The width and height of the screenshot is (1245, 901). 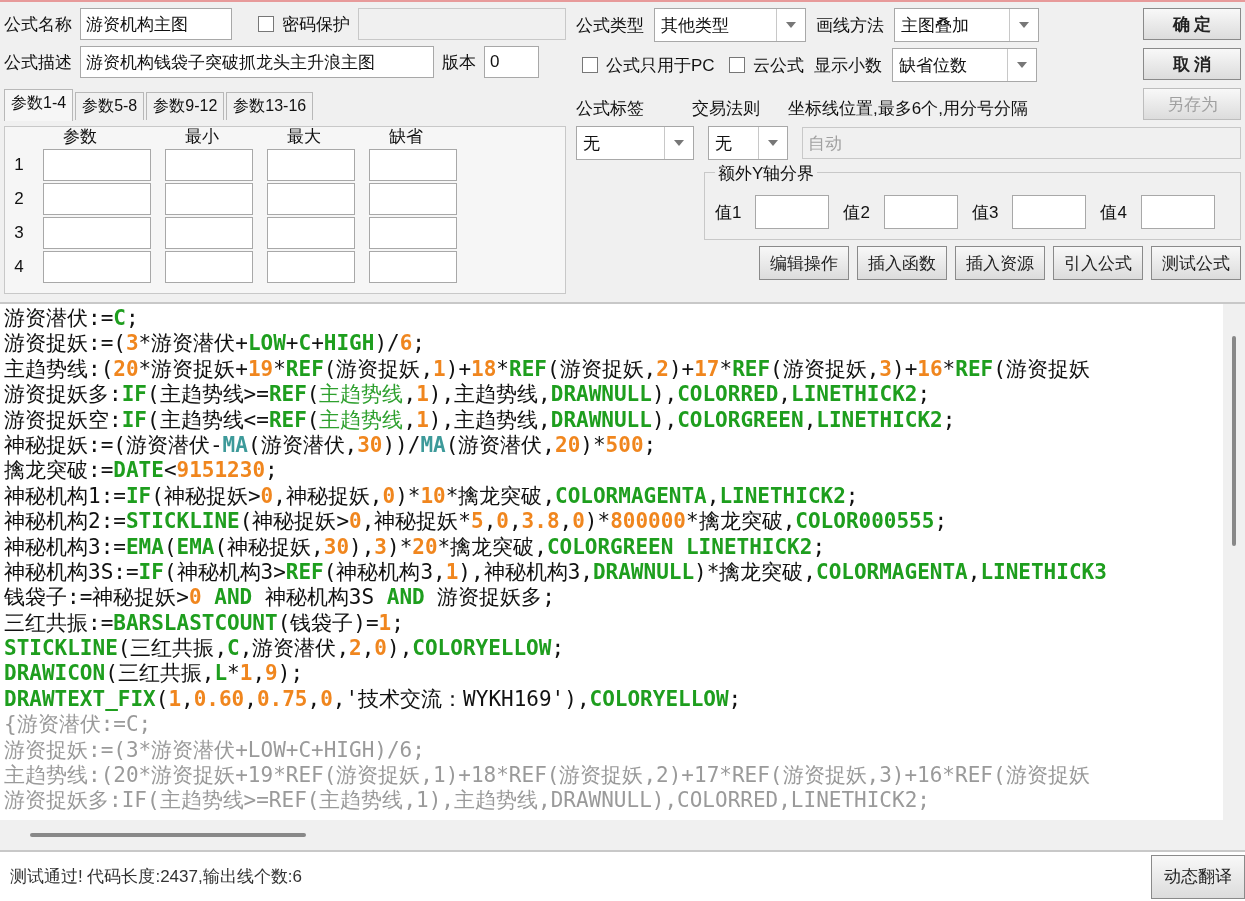 I want to click on code-line: 神秘机构3:=EMA(EMA(神秘捉妖,30),3)*20*擒龙突破,COLORGREEN LINETHICK2;, so click(x=415, y=547).